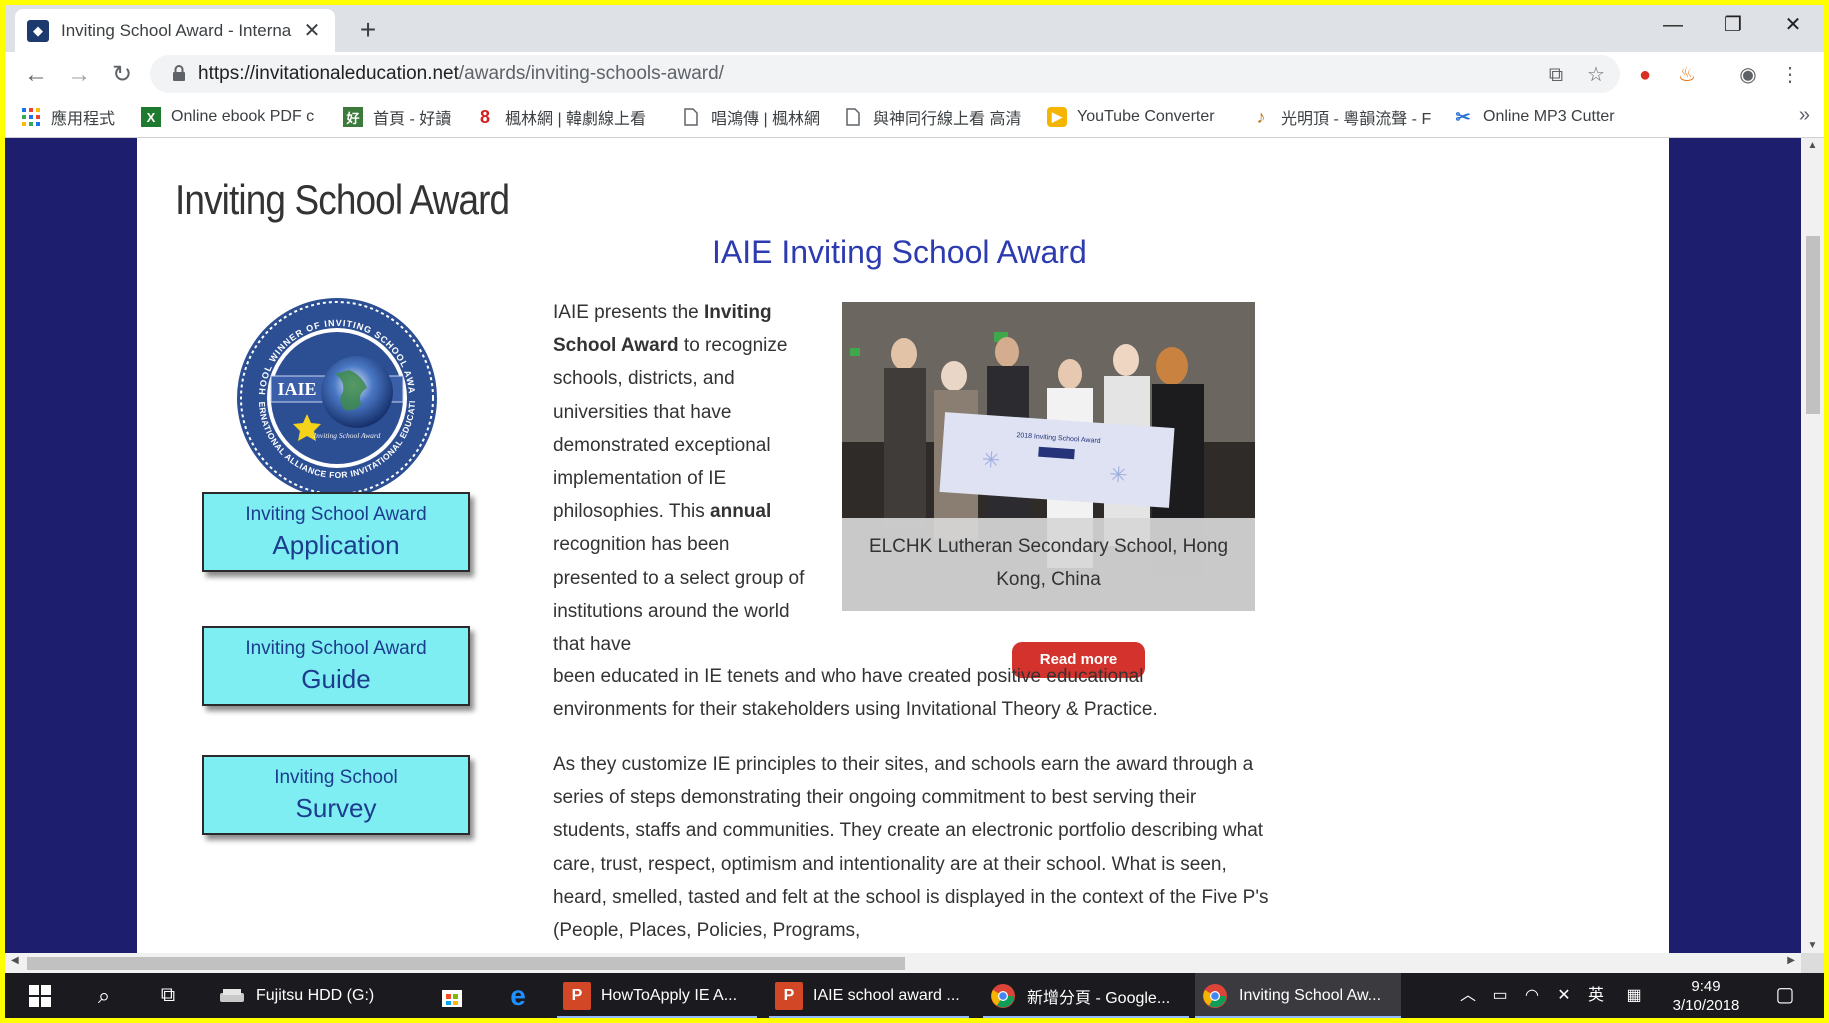  I want to click on survey-button: Inviting School Survey, so click(336, 795).